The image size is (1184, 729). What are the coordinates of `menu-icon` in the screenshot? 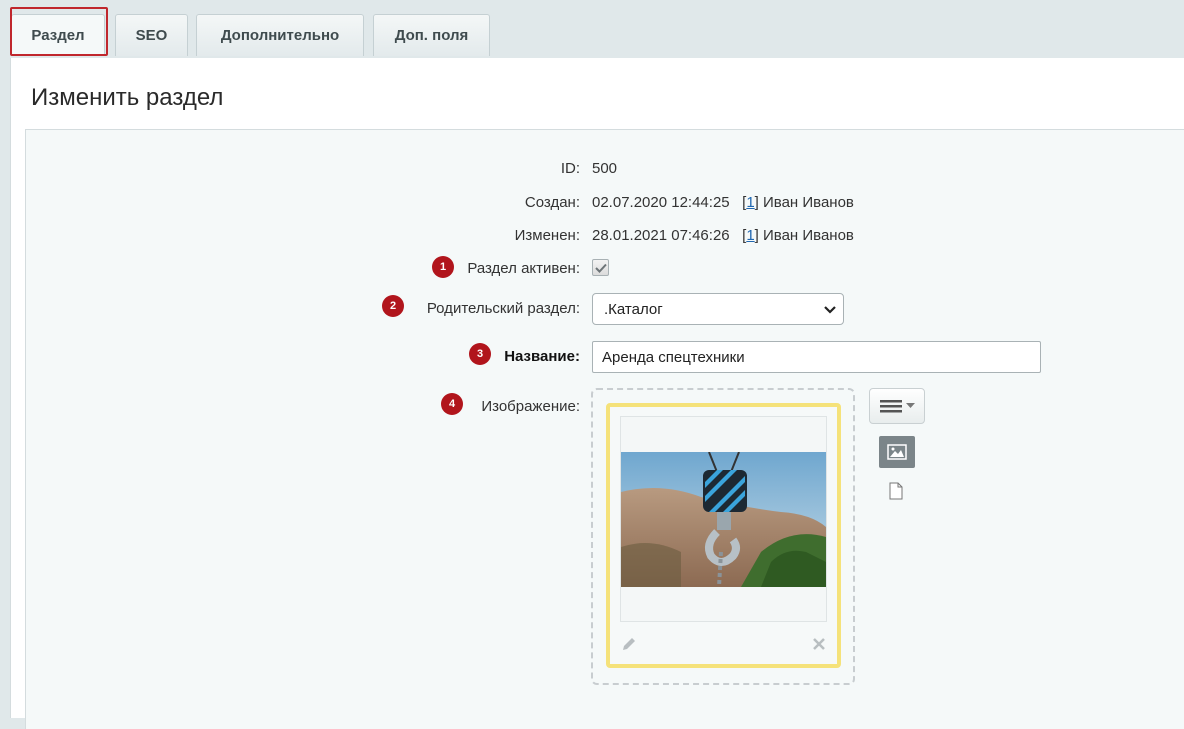 It's located at (890, 406).